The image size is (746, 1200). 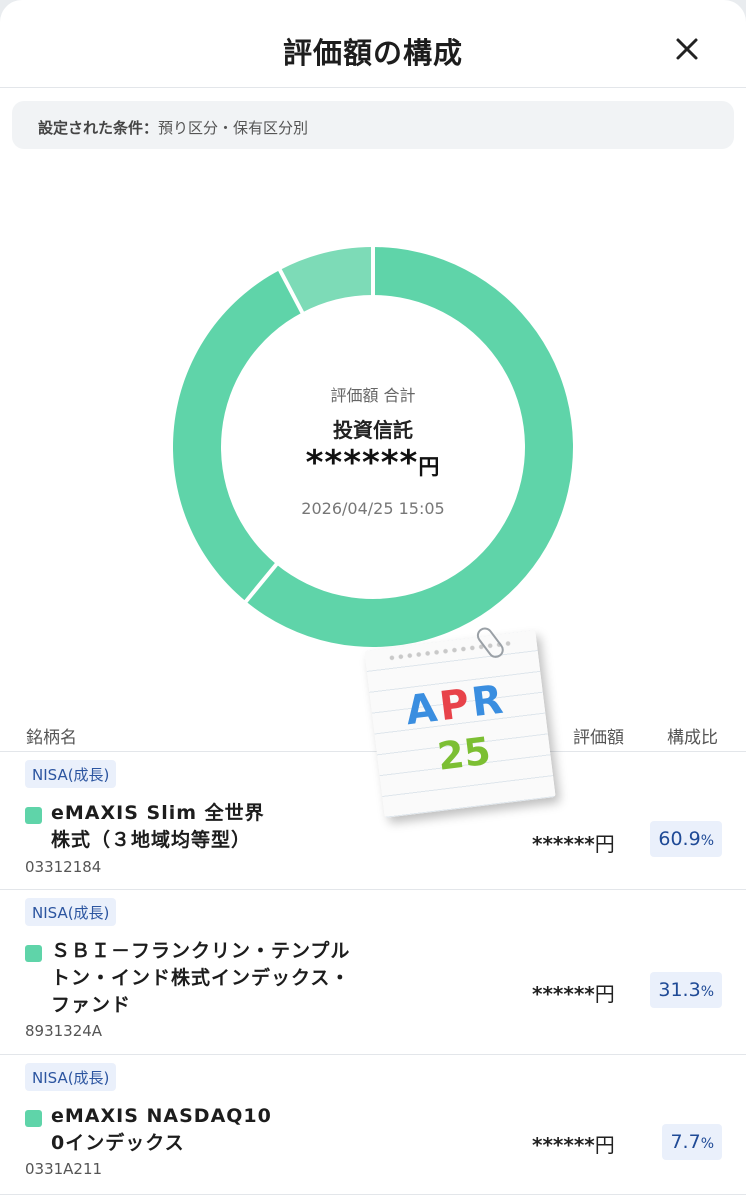 I want to click on condition-value: 預り区分・保有区分別, so click(x=233, y=128).